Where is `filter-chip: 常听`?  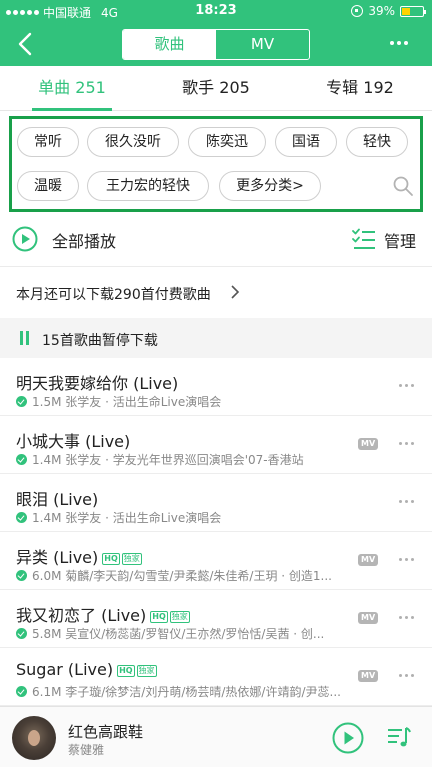
filter-chip: 常听 is located at coordinates (48, 142).